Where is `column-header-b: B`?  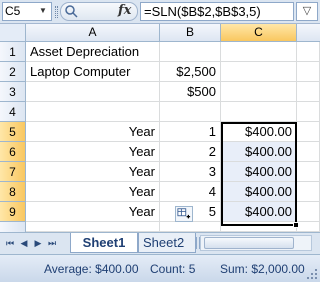 column-header-b: B is located at coordinates (190, 33).